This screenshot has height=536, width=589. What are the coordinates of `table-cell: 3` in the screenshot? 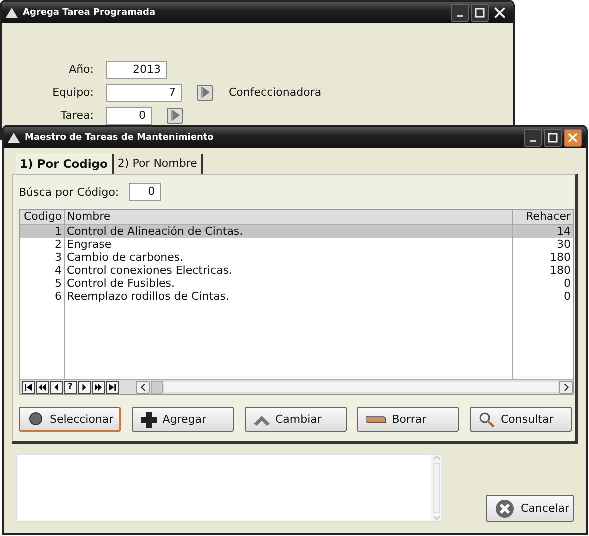 It's located at (42, 257).